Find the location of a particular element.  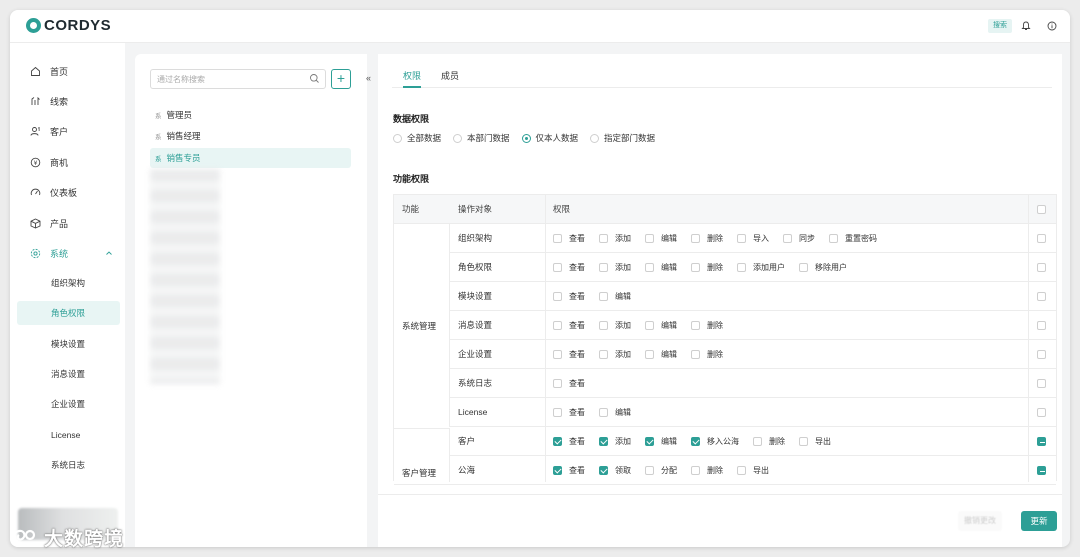

search-icon is located at coordinates (314, 79).